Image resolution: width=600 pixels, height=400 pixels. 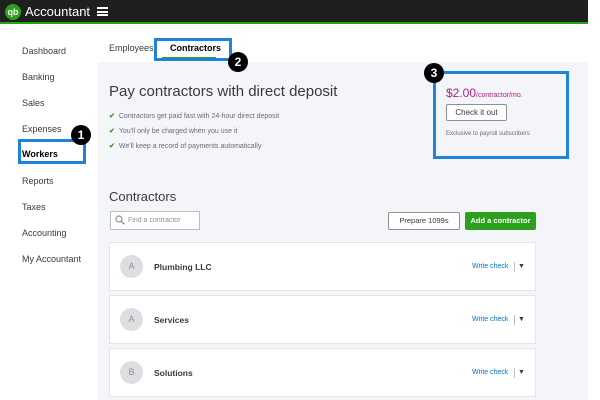 What do you see at coordinates (58, 11) in the screenshot?
I see `app-title: Accountant` at bounding box center [58, 11].